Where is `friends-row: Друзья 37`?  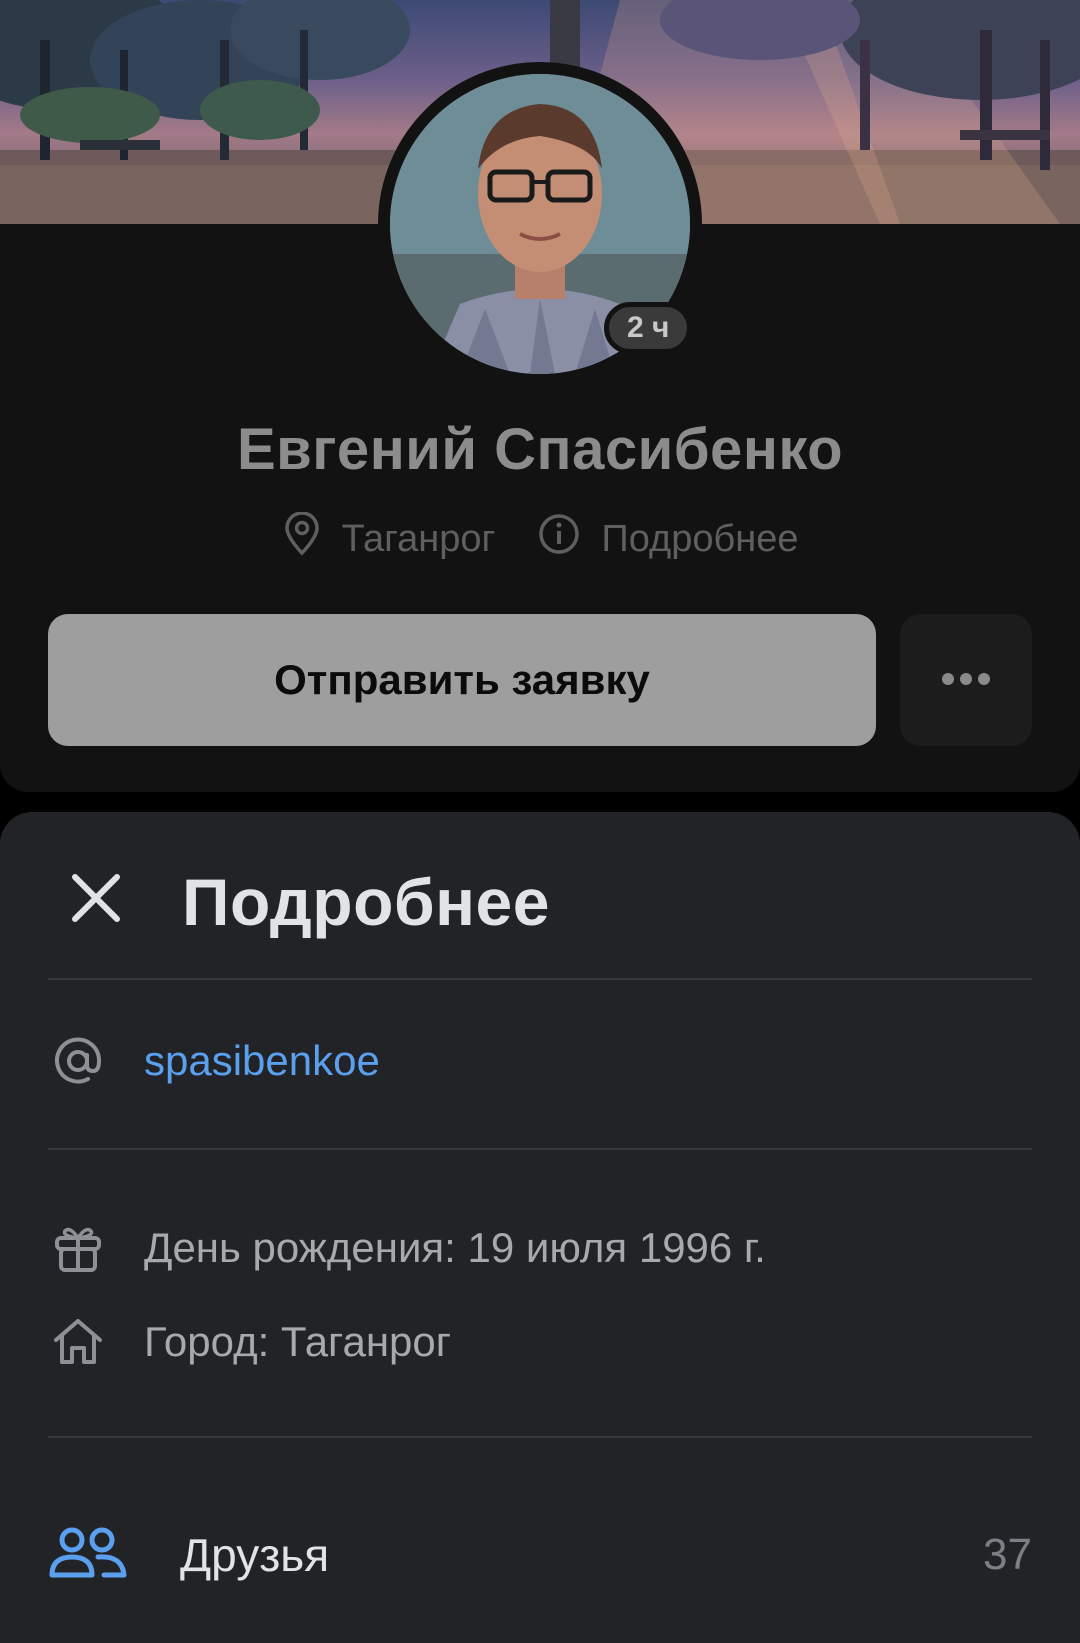
friends-row: Друзья 37 is located at coordinates (540, 1555).